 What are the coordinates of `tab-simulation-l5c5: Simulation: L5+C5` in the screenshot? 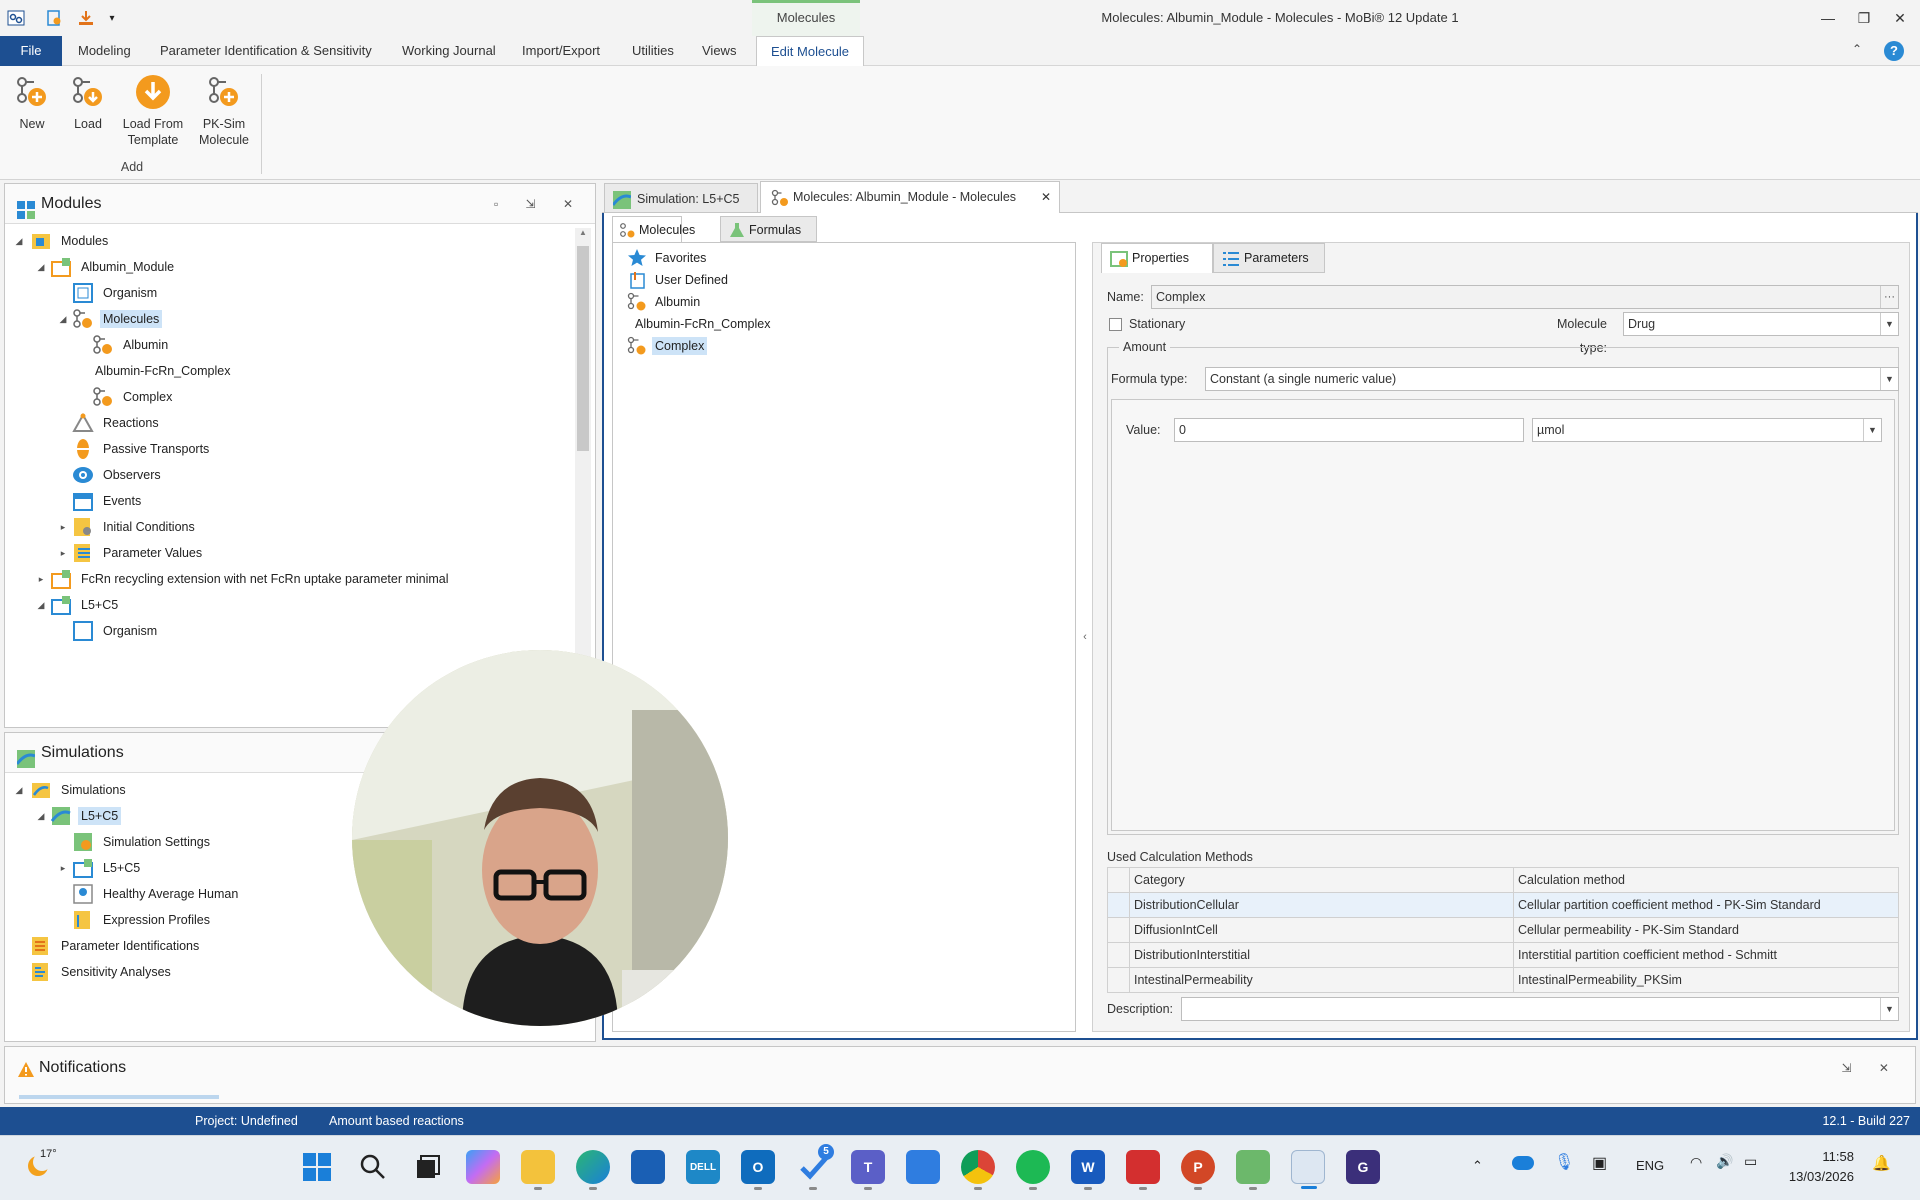 It's located at (681, 198).